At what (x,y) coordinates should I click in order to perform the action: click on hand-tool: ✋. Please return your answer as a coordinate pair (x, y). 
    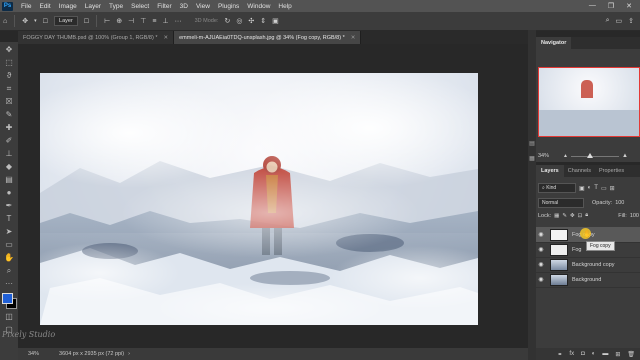
    Looking at the image, I should click on (9, 257).